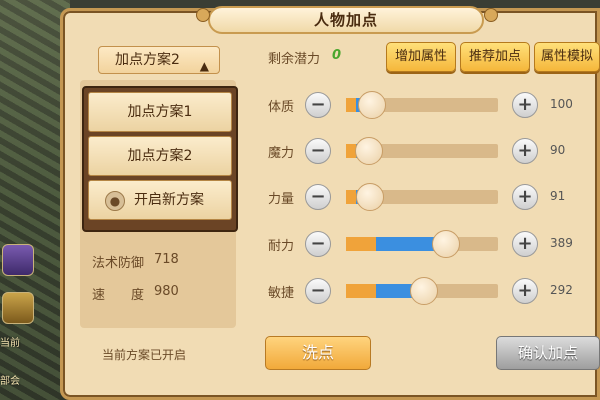 This screenshot has height=400, width=600. I want to click on attr-label-agility: 敏捷, so click(281, 293).